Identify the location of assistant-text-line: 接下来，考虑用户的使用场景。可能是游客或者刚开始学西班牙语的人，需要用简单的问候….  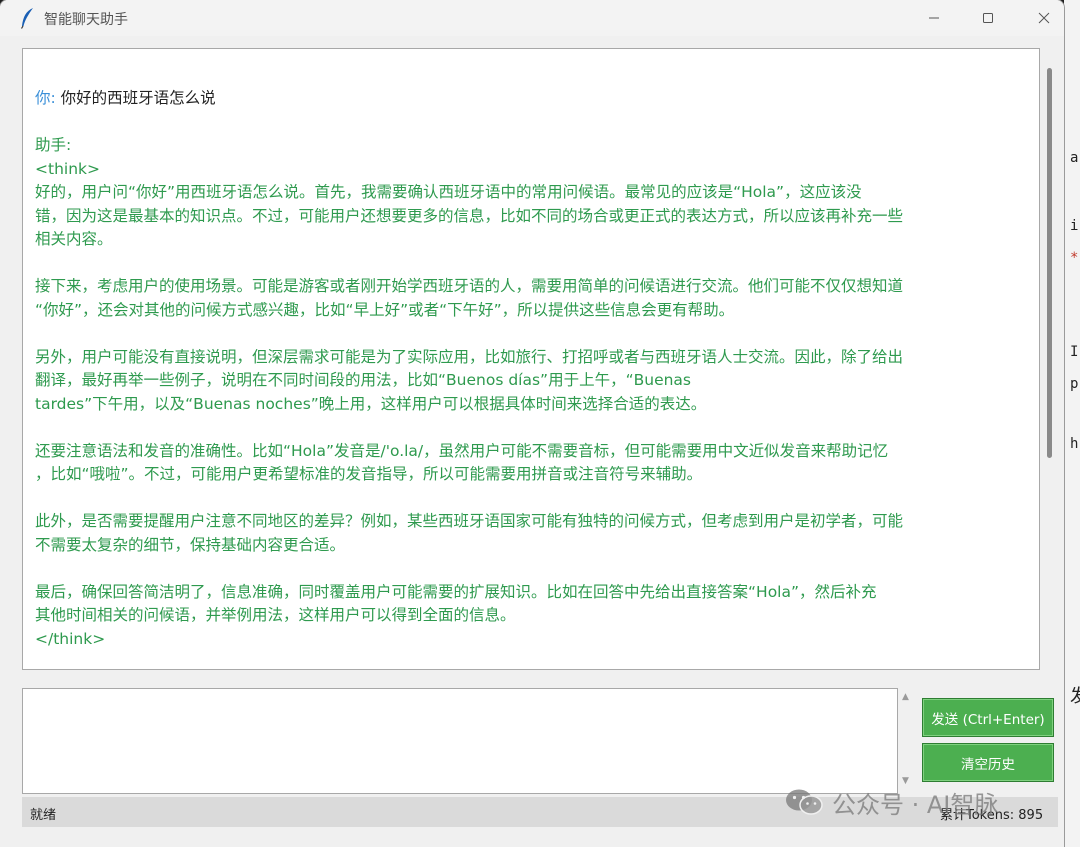
(469, 286).